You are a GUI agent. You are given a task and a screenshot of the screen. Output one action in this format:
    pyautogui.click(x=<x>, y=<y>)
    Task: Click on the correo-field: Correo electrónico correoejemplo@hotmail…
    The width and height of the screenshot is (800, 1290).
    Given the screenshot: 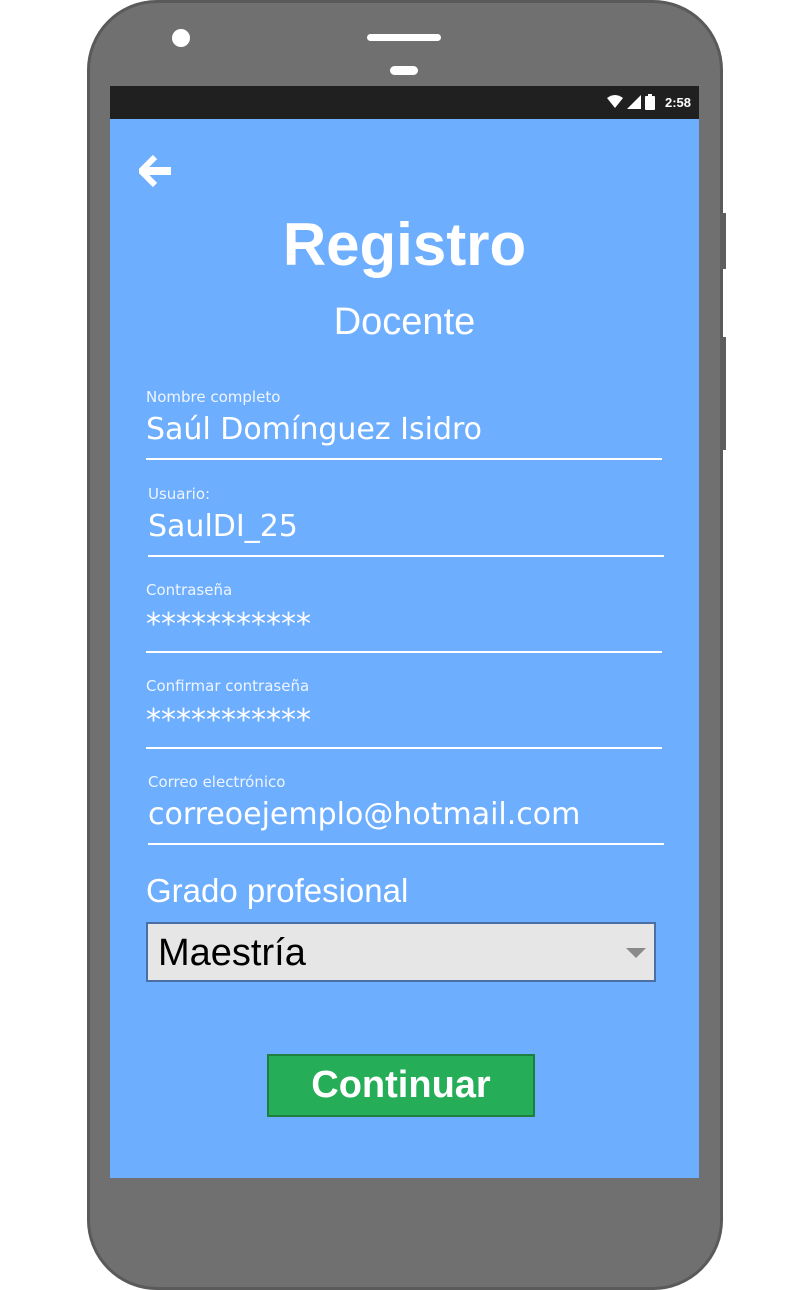 What is the action you would take?
    pyautogui.click(x=406, y=809)
    